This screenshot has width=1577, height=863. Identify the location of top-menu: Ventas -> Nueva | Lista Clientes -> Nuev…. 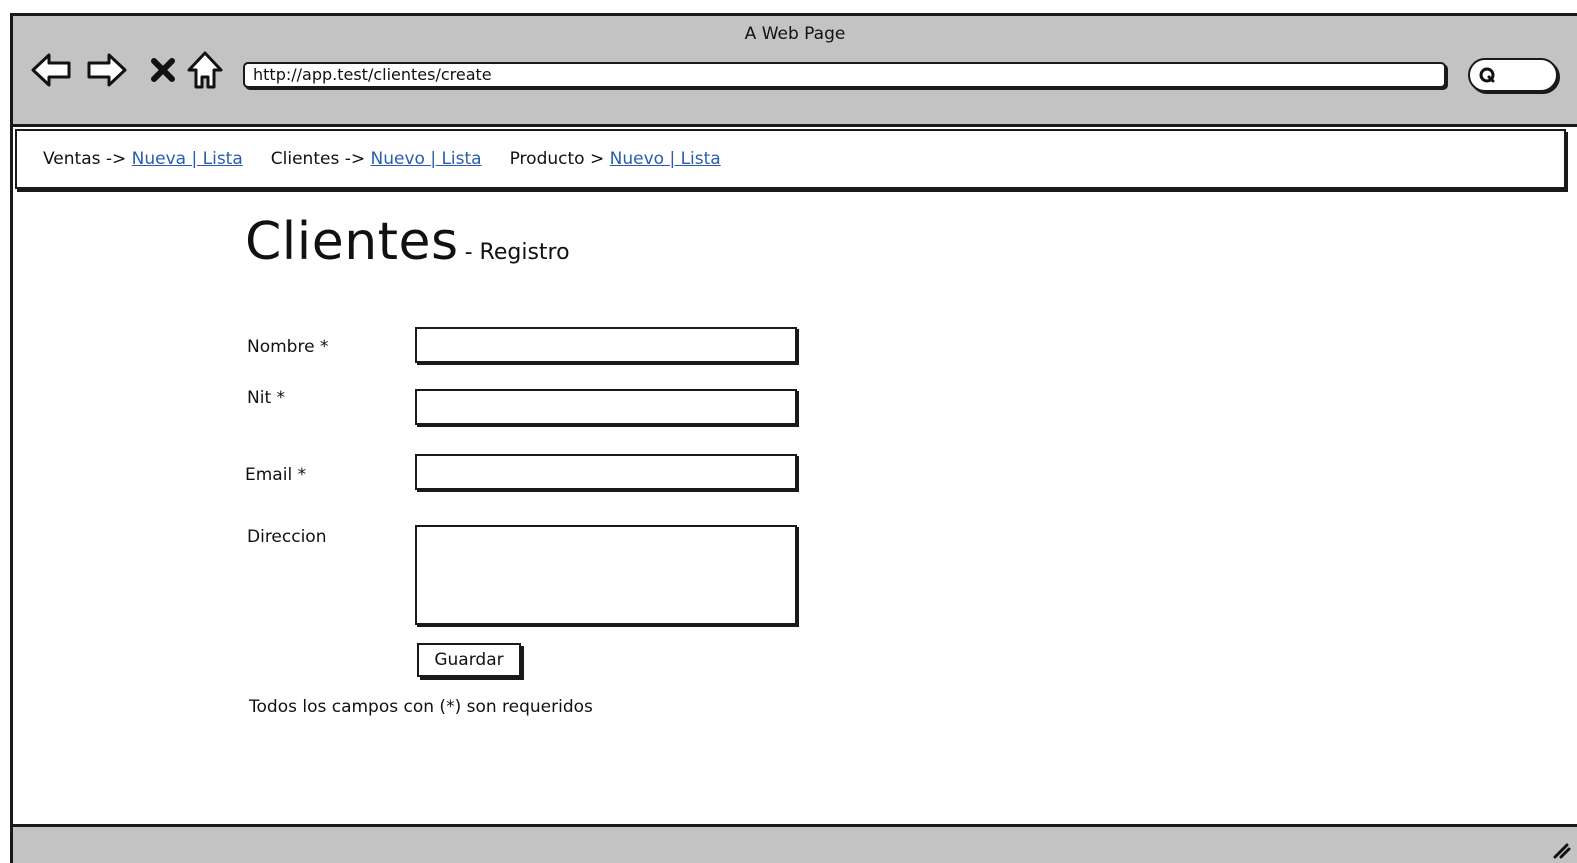
(790, 159).